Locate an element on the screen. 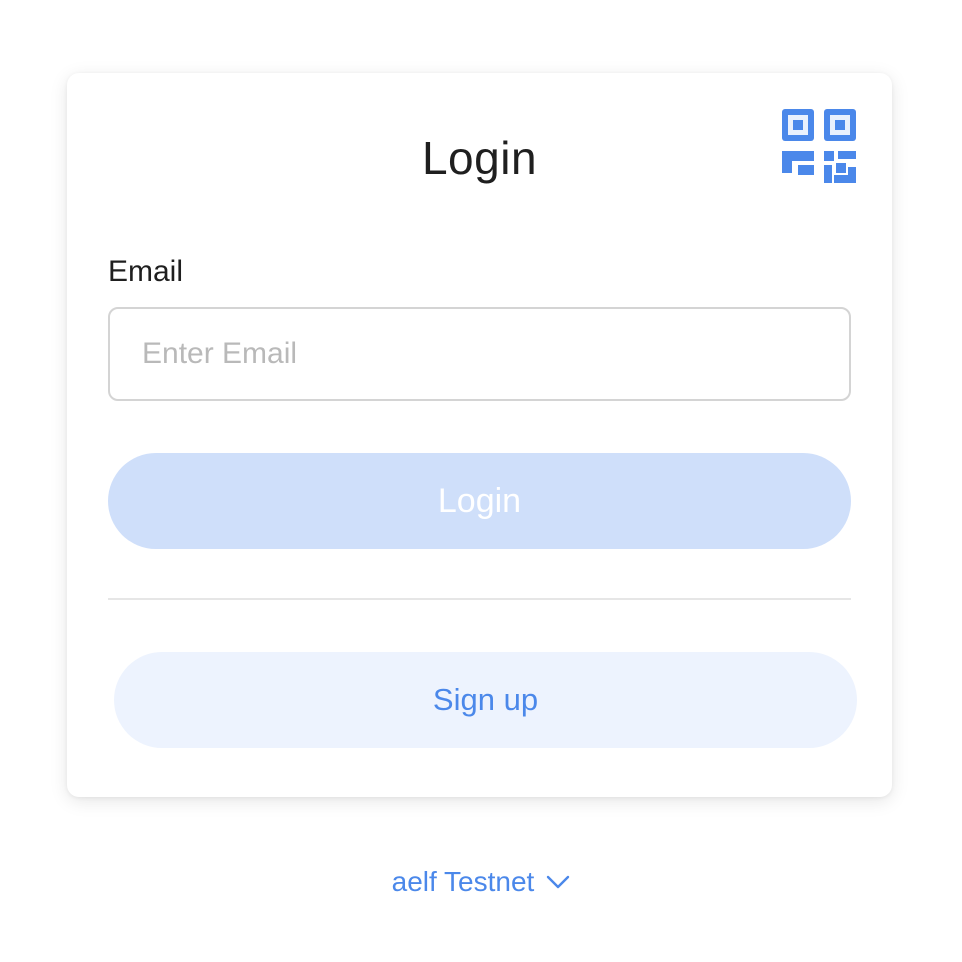  network-label: aelf Testnet is located at coordinates (463, 881).